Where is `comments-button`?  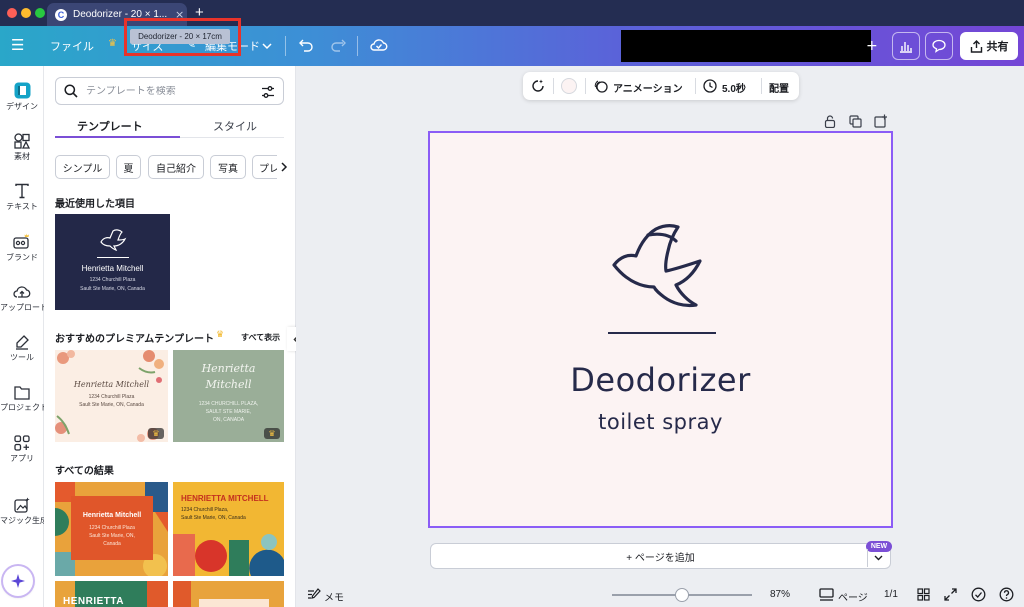 comments-button is located at coordinates (939, 46).